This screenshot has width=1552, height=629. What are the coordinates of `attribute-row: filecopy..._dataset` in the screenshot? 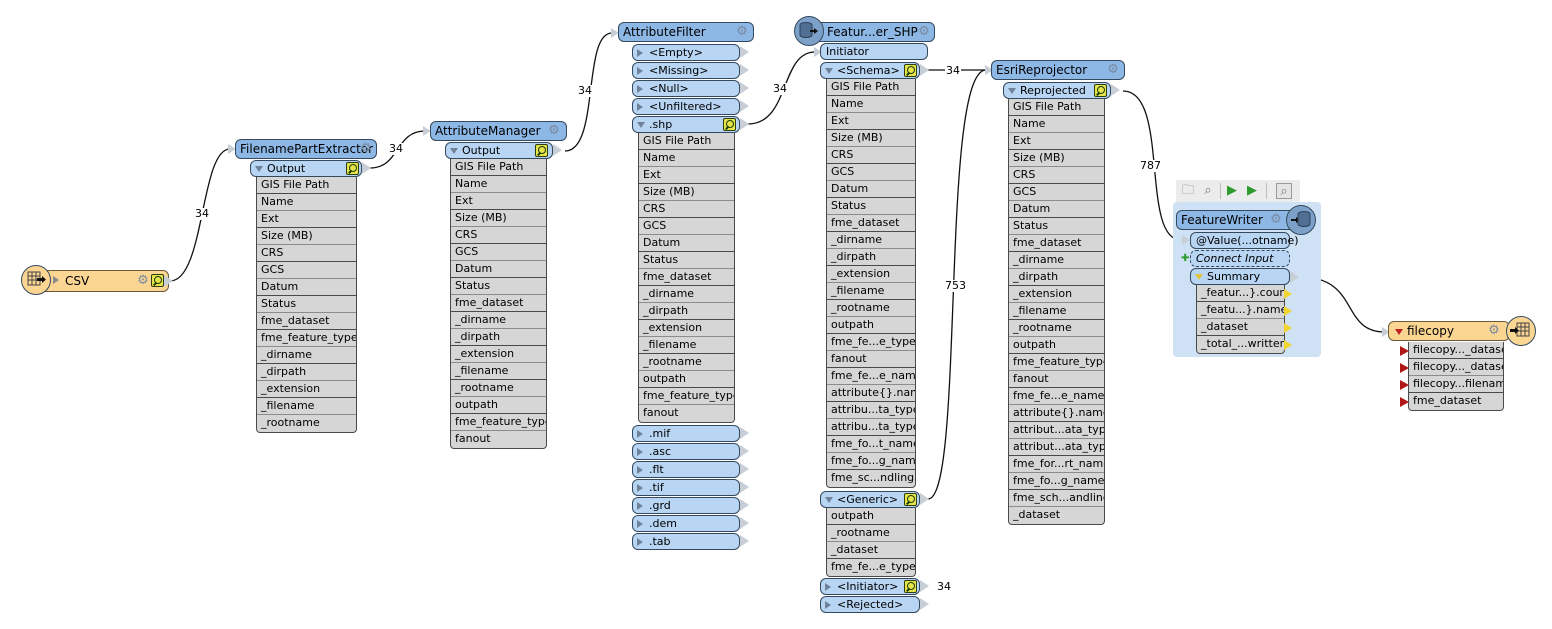 It's located at (1456, 350).